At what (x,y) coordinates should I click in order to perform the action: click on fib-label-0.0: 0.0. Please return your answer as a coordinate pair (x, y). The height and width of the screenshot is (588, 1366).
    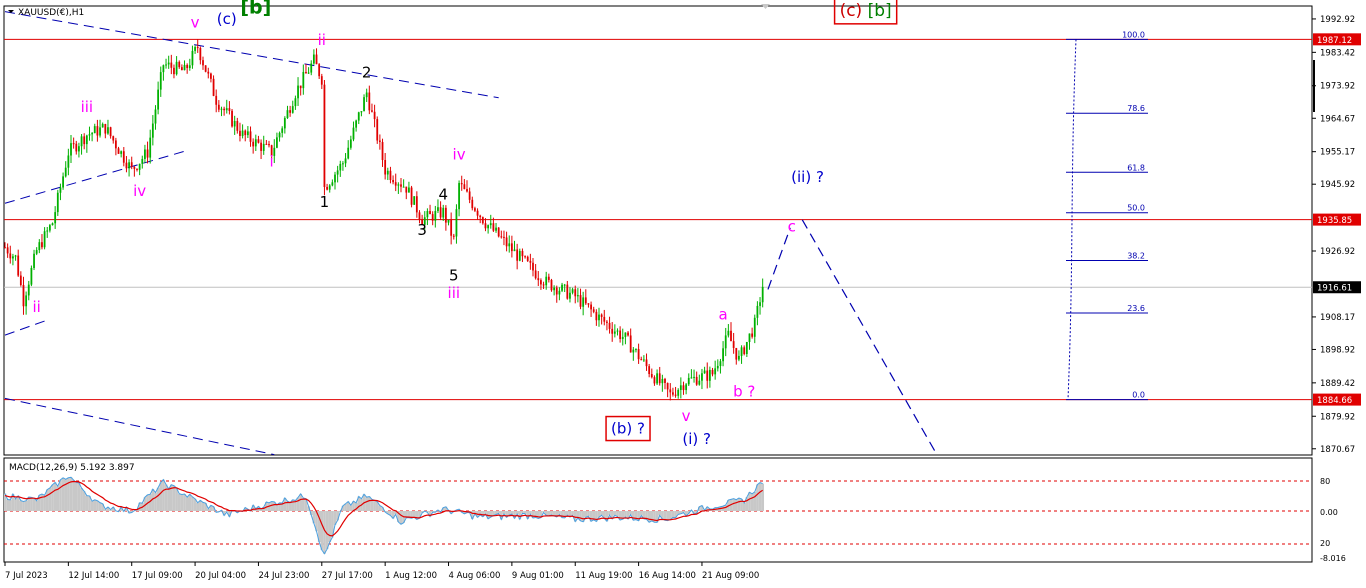
    Looking at the image, I should click on (1138, 395).